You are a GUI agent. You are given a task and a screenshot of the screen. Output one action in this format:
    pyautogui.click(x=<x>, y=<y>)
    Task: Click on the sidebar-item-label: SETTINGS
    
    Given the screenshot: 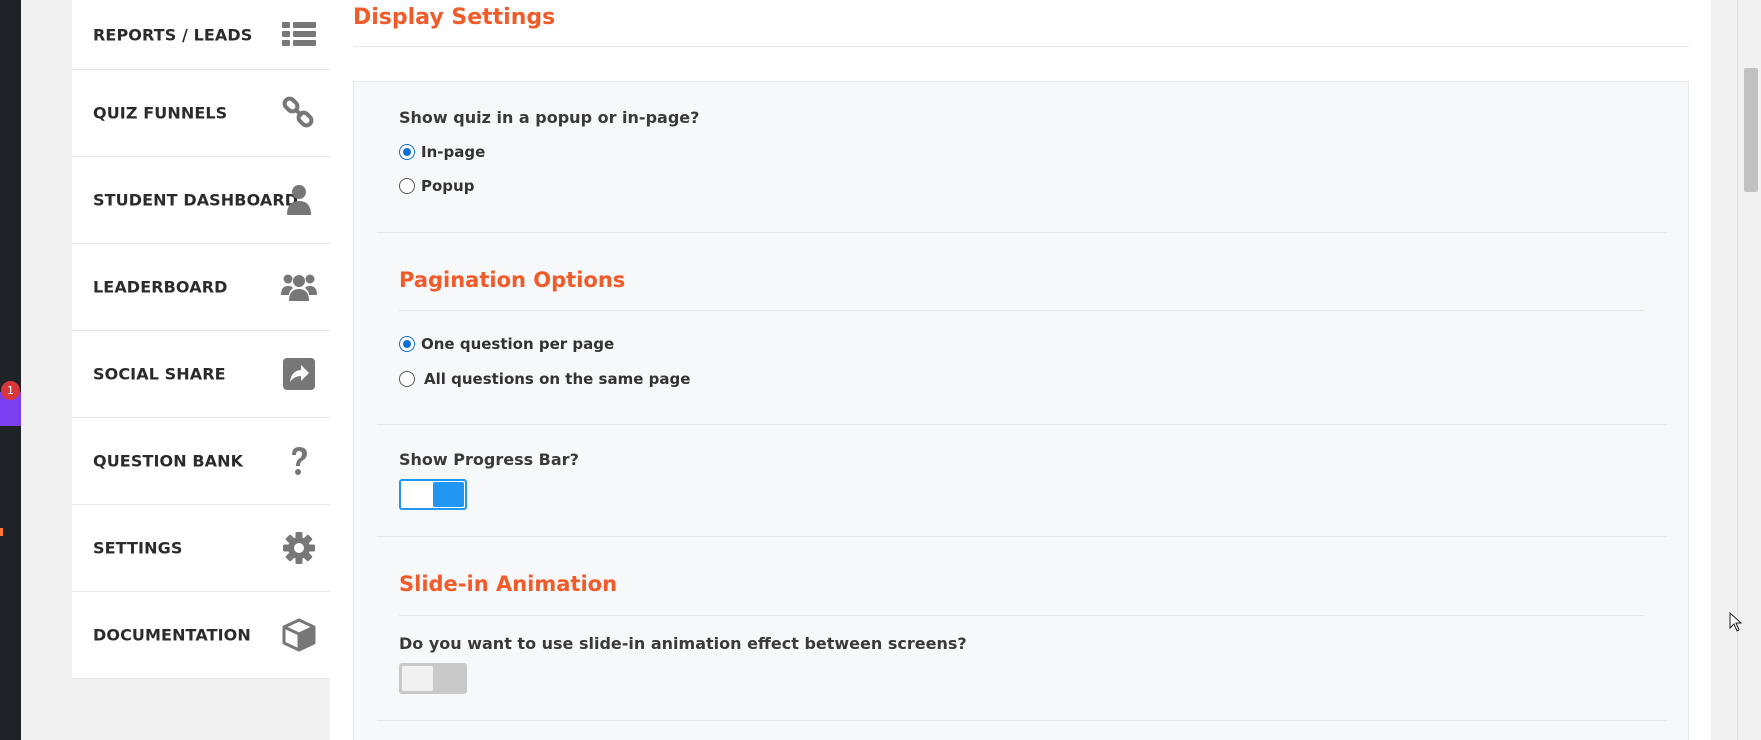 What is the action you would take?
    pyautogui.click(x=138, y=548)
    